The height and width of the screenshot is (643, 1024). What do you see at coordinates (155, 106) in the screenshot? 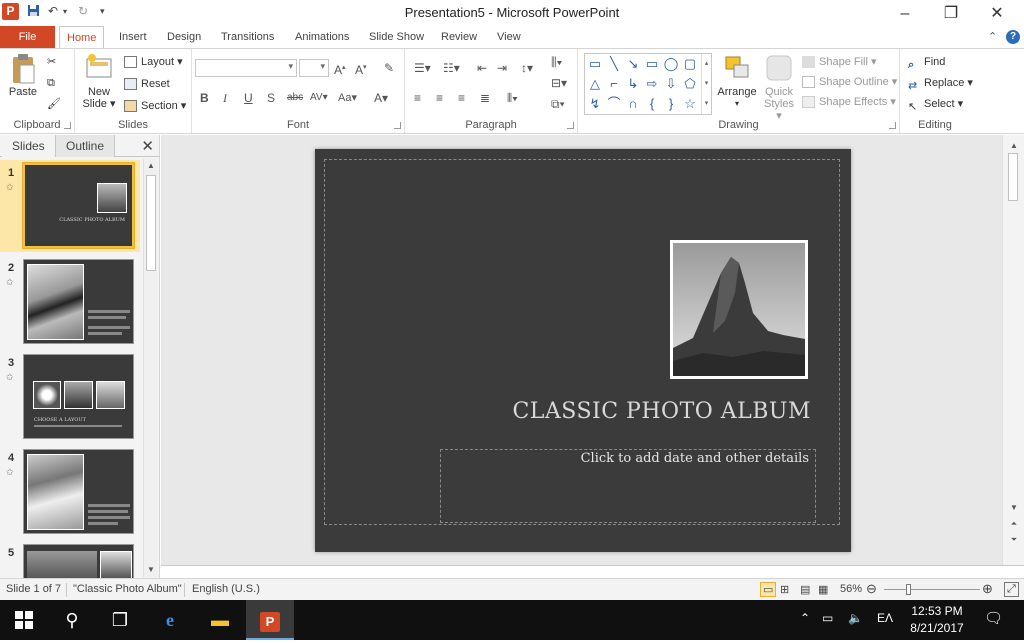
I see `section-button: Section ▾` at bounding box center [155, 106].